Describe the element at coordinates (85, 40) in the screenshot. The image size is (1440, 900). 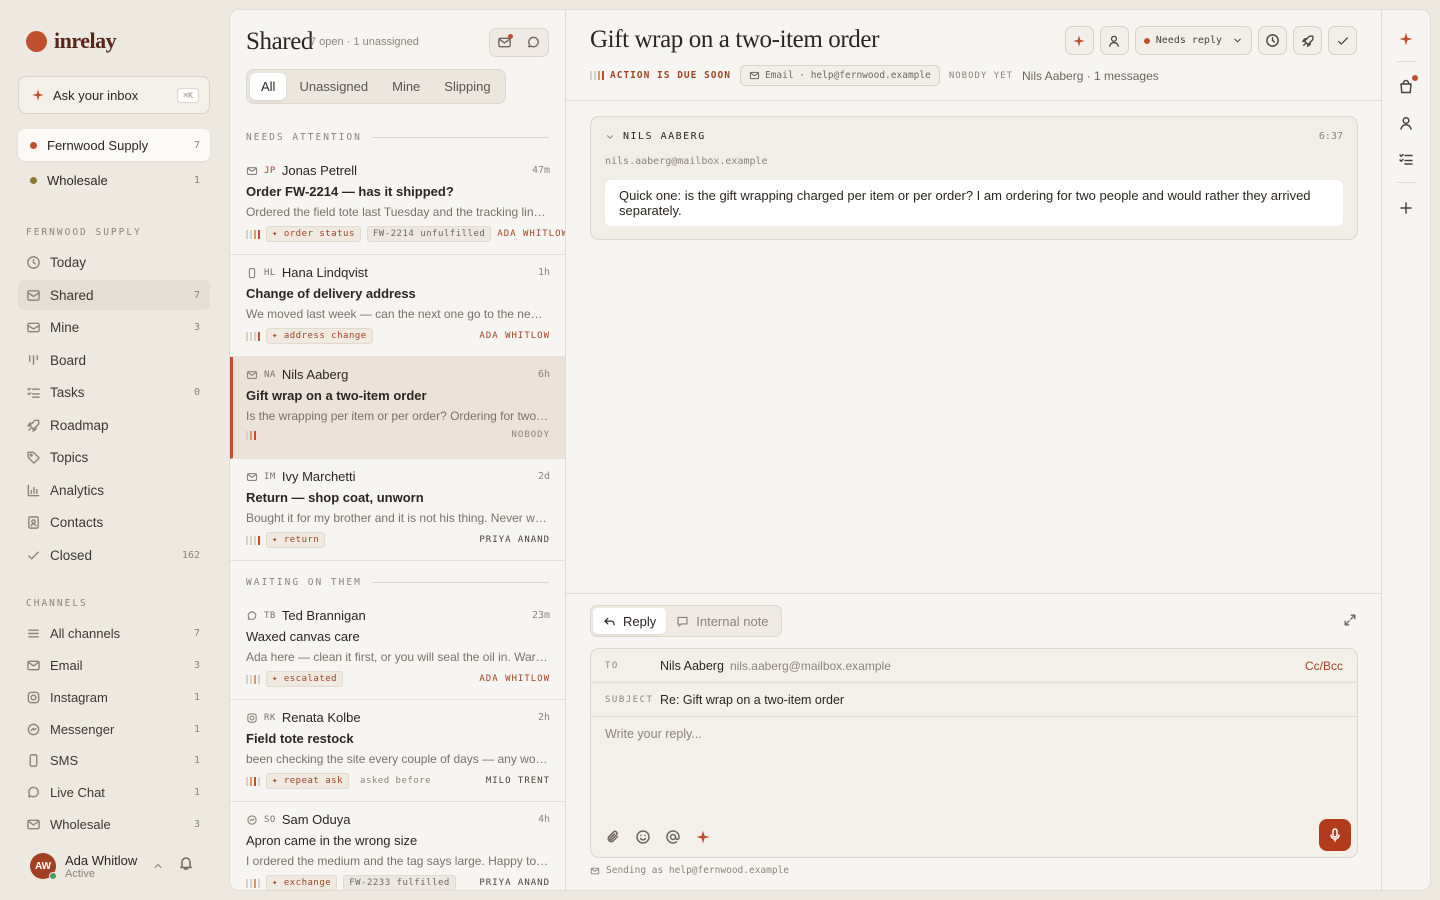
I see `app-name: inrelay` at that location.